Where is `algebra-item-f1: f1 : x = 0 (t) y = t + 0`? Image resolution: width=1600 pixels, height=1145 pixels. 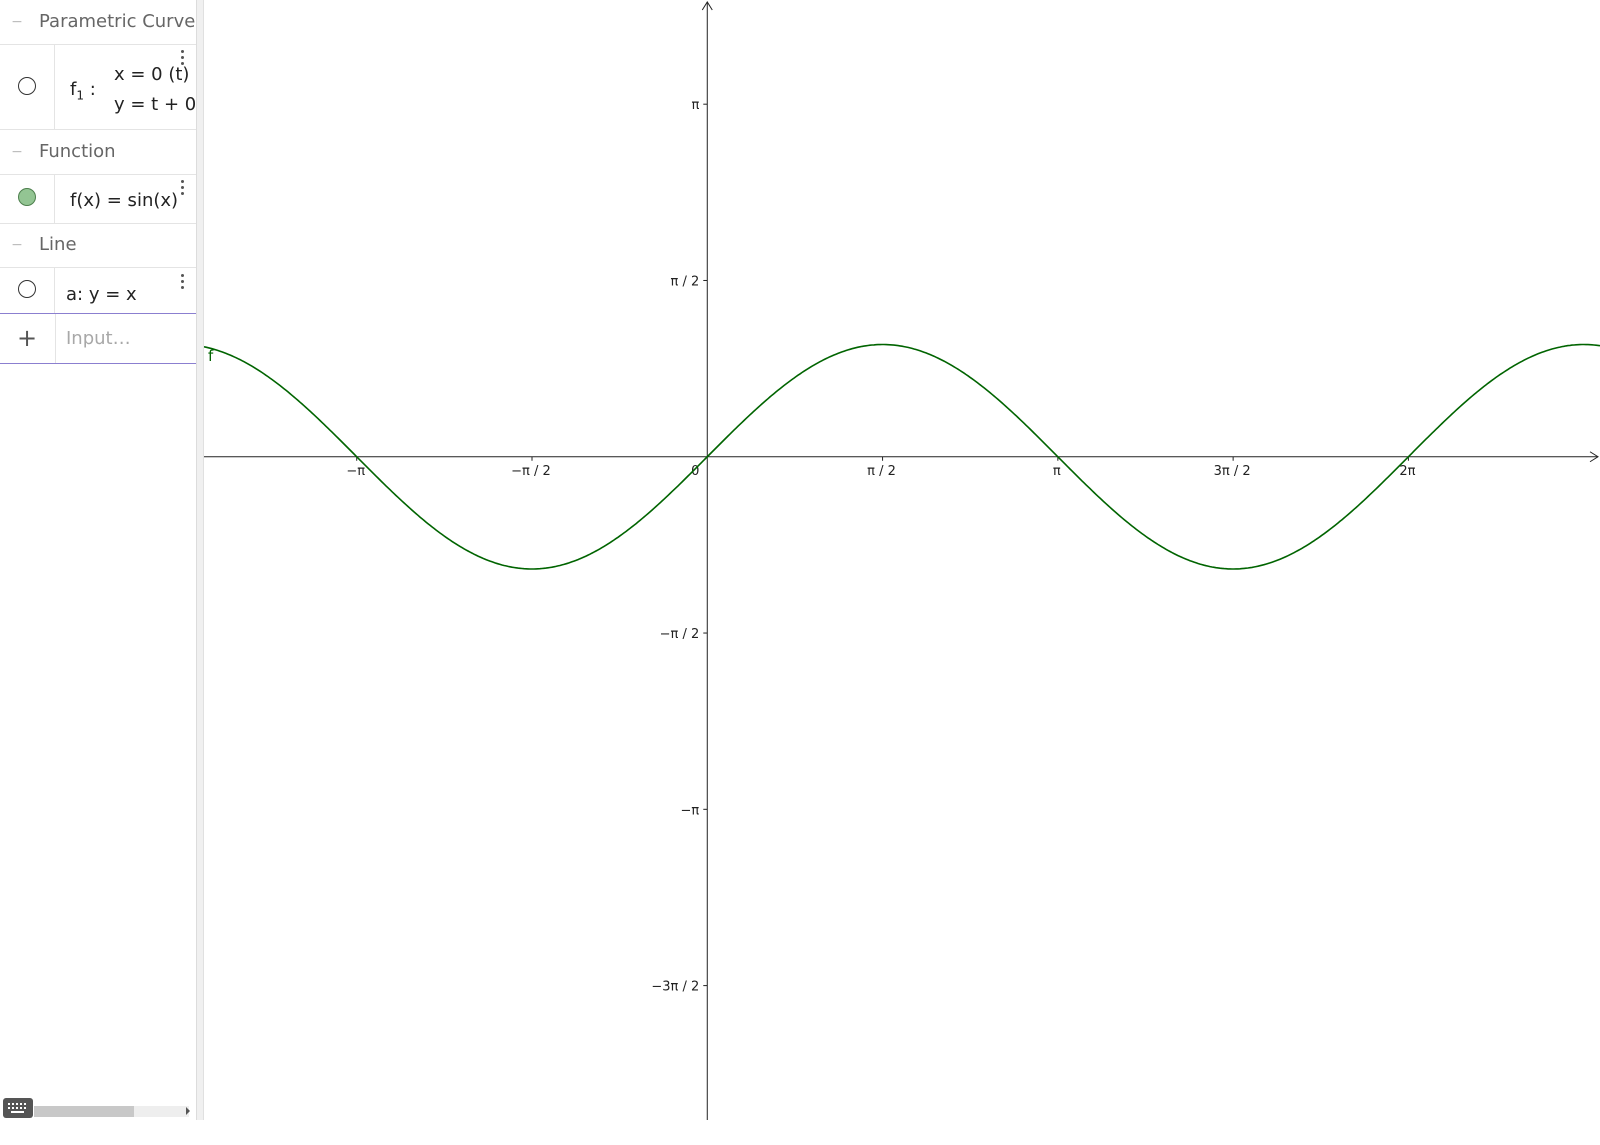
algebra-item-f1: f1 : x = 0 (t) y = t + 0 is located at coordinates (98, 87).